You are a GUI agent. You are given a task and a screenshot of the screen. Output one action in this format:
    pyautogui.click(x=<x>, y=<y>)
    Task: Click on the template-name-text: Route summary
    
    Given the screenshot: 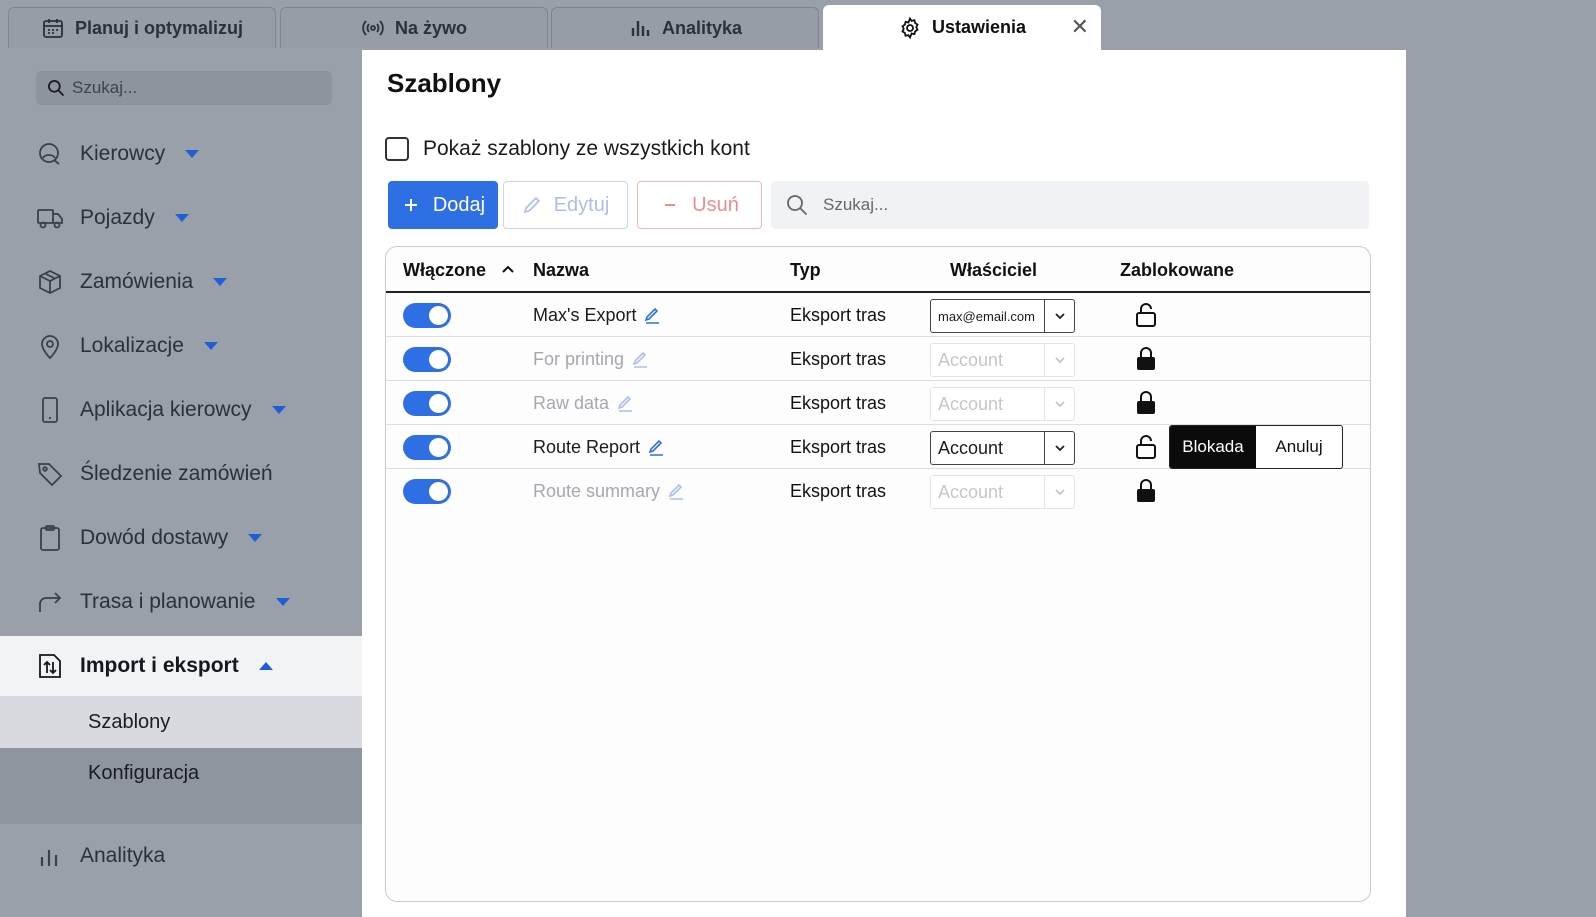 What is the action you would take?
    pyautogui.click(x=597, y=491)
    